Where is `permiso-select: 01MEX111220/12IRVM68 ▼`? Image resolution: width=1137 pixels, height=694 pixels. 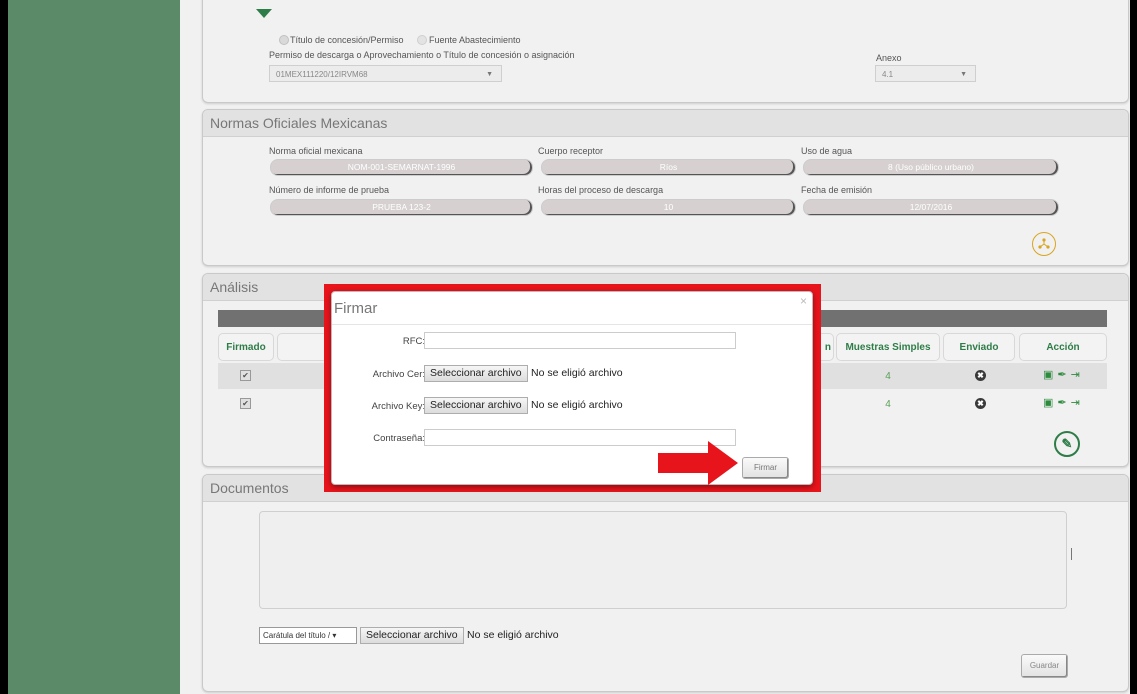
permiso-select: 01MEX111220/12IRVM68 ▼ is located at coordinates (385, 73).